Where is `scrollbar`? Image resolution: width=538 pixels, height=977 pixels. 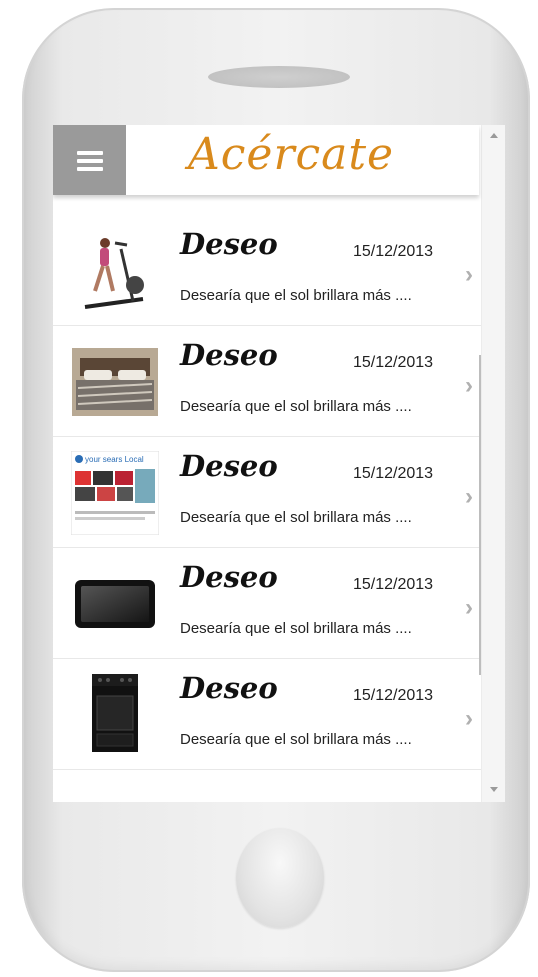
scrollbar is located at coordinates (493, 463).